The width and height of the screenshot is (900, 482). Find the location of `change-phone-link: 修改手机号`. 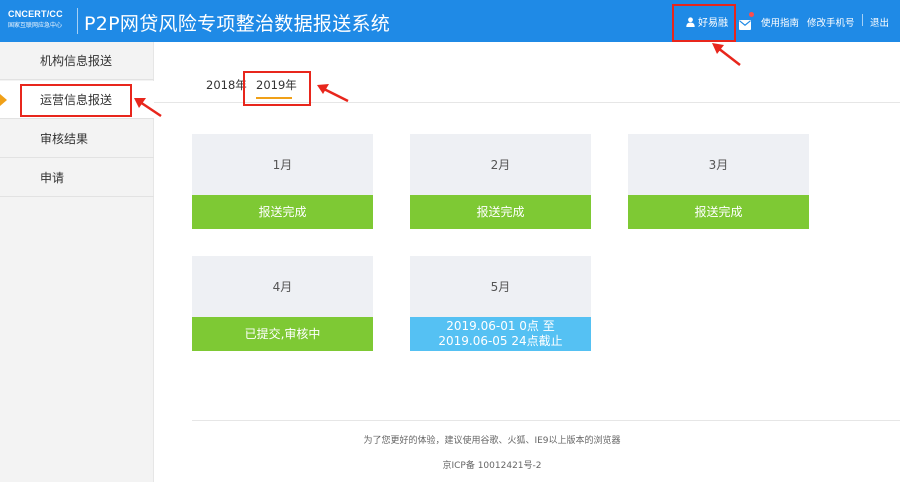

change-phone-link: 修改手机号 is located at coordinates (831, 22).